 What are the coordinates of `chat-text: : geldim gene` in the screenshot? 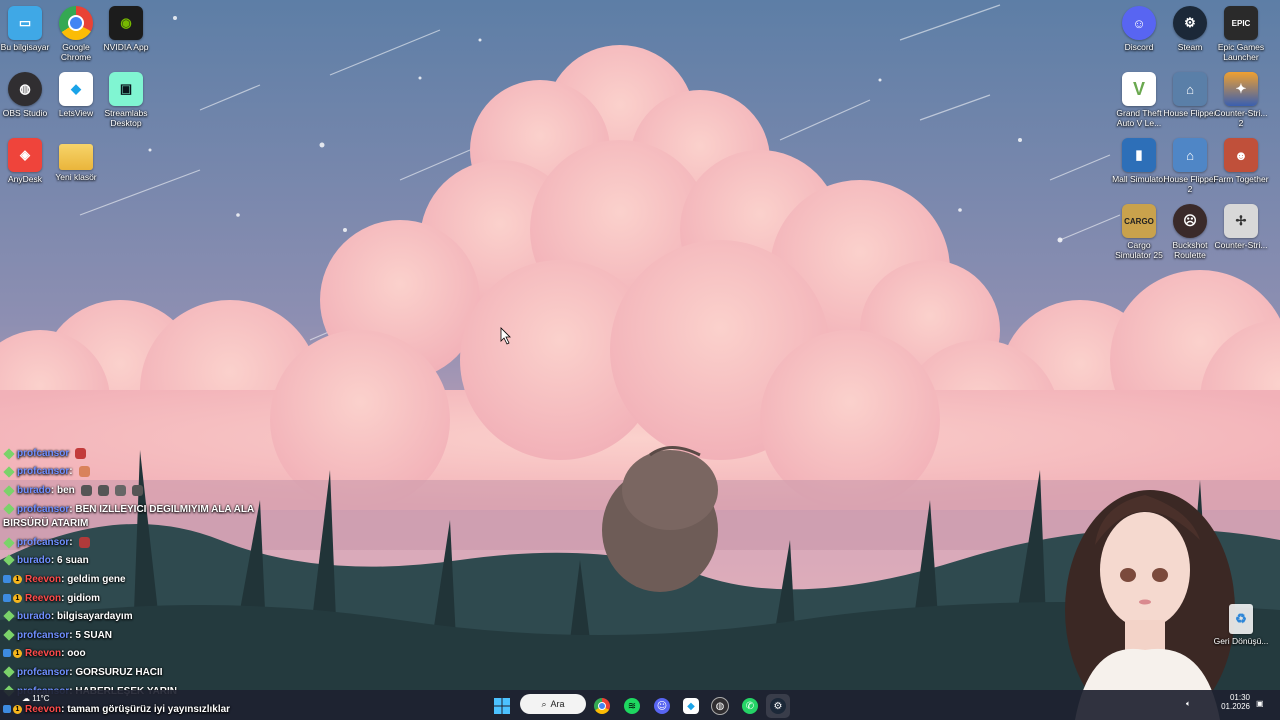 It's located at (93, 579).